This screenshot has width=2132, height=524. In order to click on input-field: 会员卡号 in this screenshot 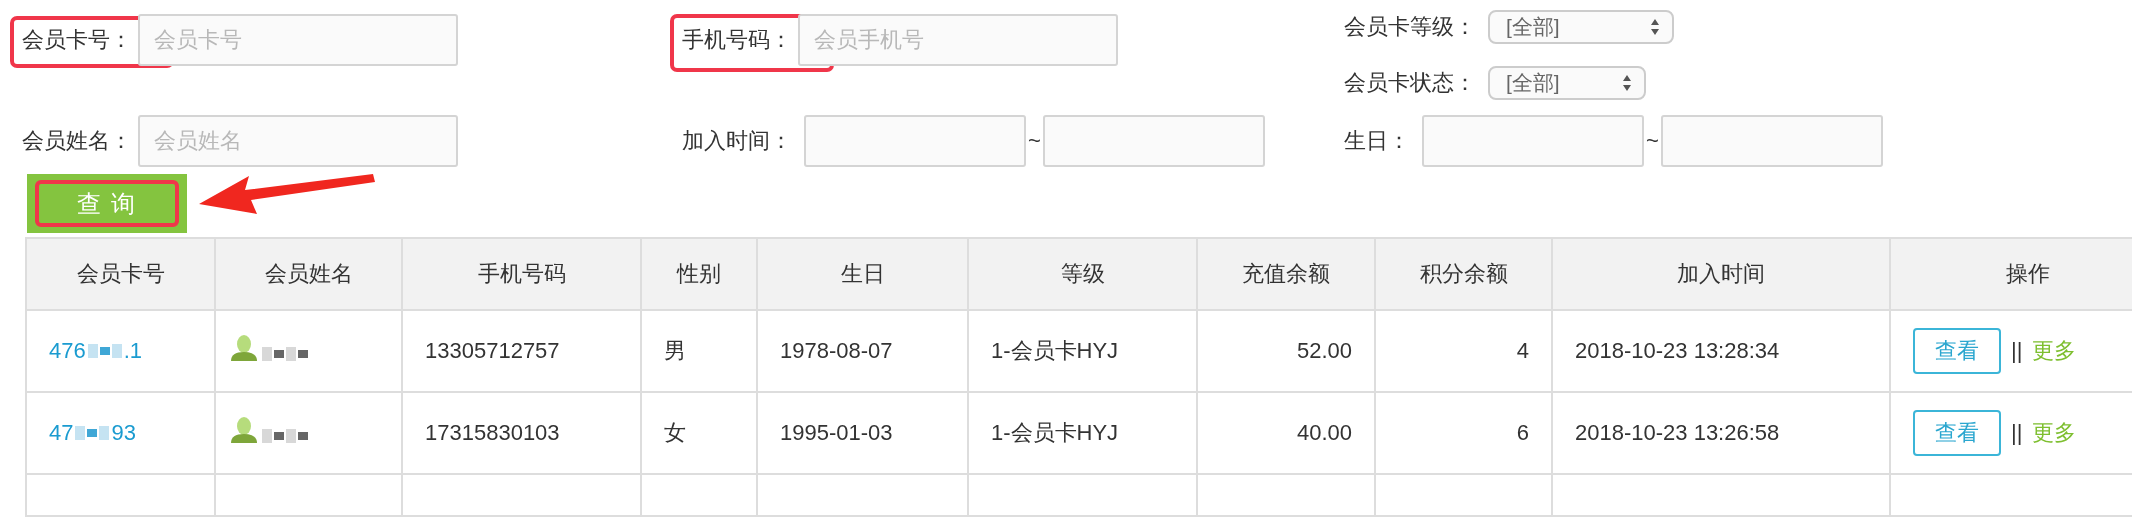, I will do `click(298, 40)`.